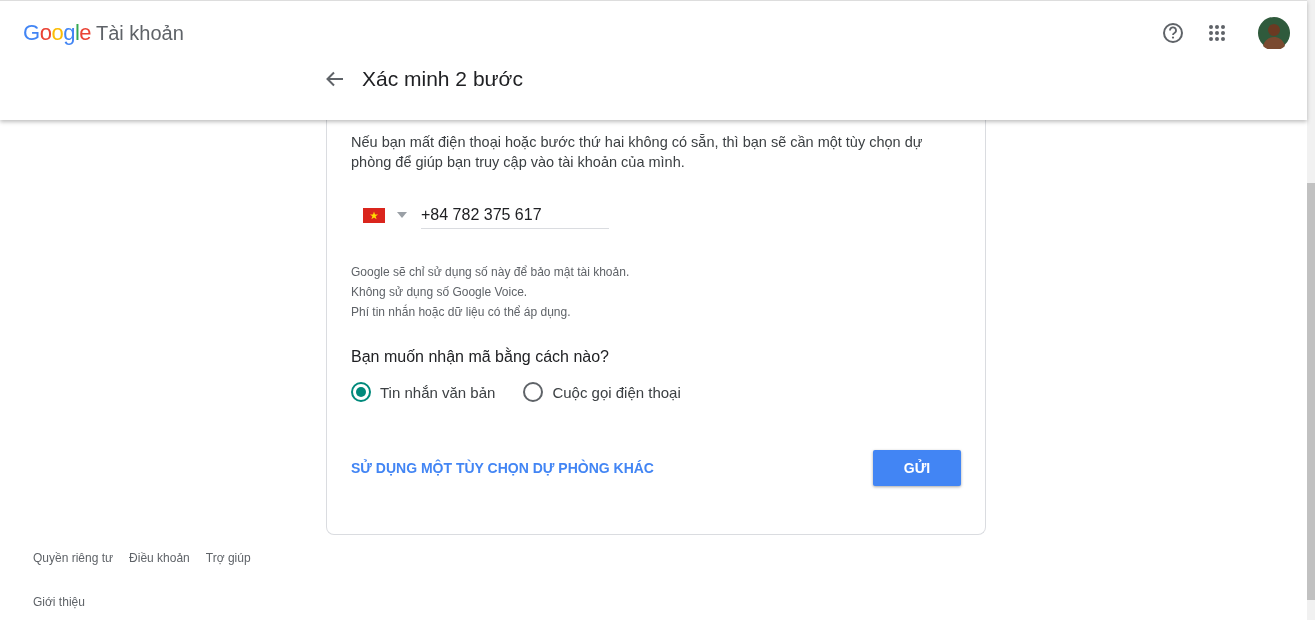 The width and height of the screenshot is (1315, 620). What do you see at coordinates (1274, 33) in the screenshot?
I see `avatar-icon` at bounding box center [1274, 33].